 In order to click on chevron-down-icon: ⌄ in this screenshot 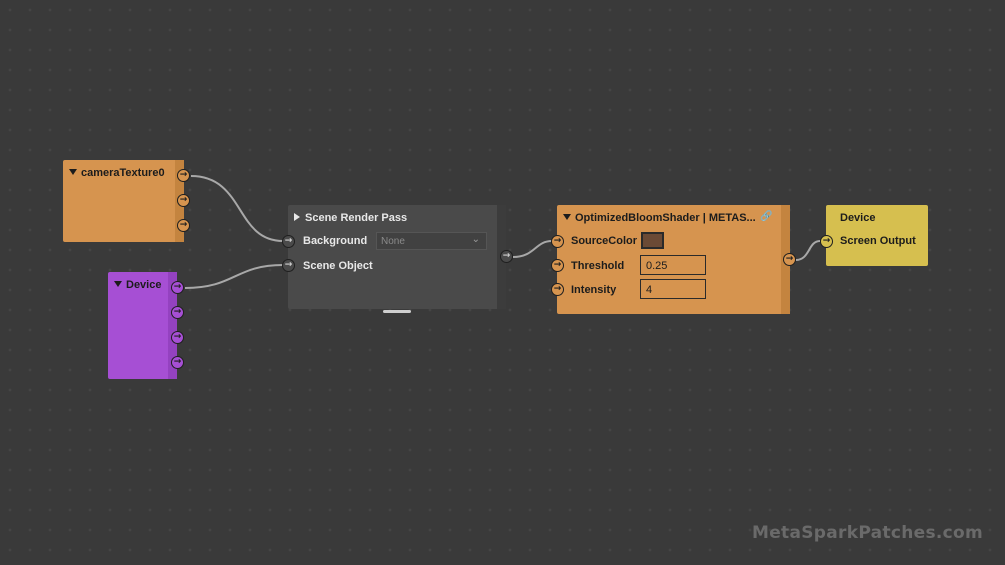, I will do `click(475, 239)`.